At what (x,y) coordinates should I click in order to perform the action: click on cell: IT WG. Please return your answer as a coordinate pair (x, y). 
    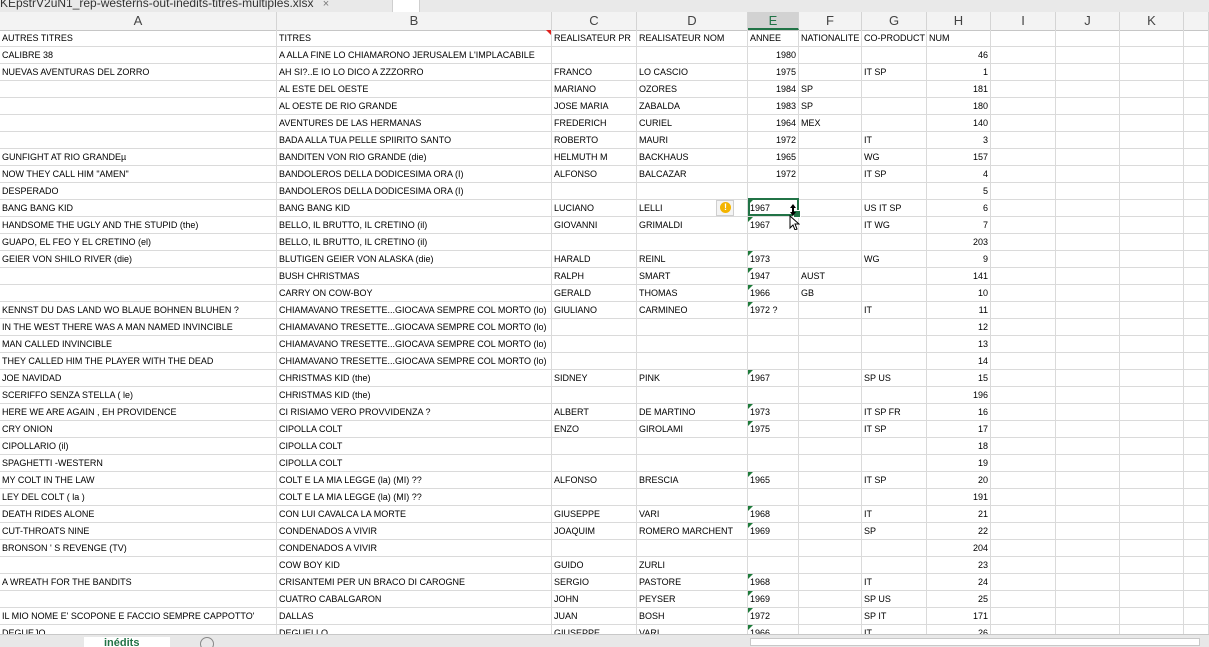
    Looking at the image, I should click on (894, 225).